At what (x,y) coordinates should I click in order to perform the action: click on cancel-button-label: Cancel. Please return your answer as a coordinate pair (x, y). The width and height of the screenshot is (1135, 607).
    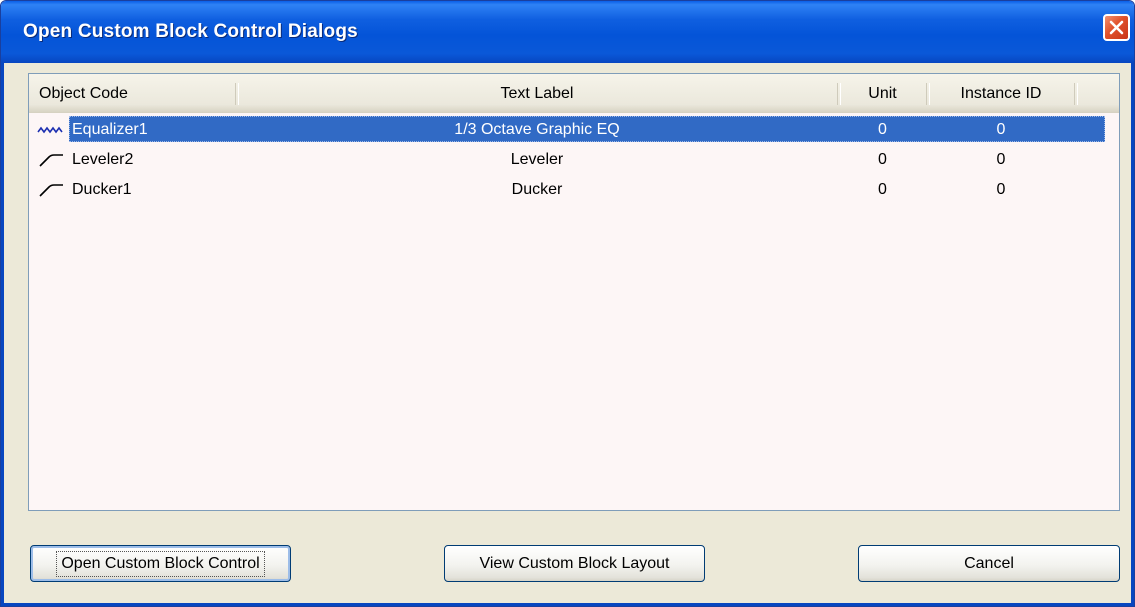
    Looking at the image, I should click on (989, 563).